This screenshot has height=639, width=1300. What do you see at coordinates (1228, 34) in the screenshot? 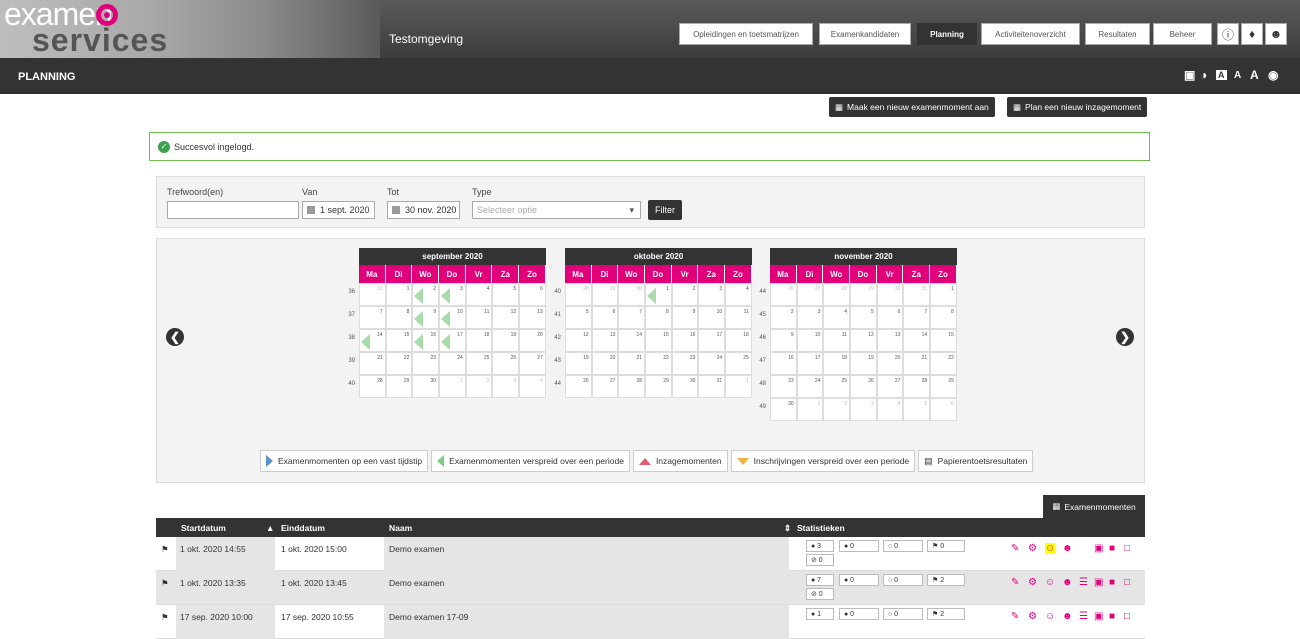
I see `info-icon: ⓘ` at bounding box center [1228, 34].